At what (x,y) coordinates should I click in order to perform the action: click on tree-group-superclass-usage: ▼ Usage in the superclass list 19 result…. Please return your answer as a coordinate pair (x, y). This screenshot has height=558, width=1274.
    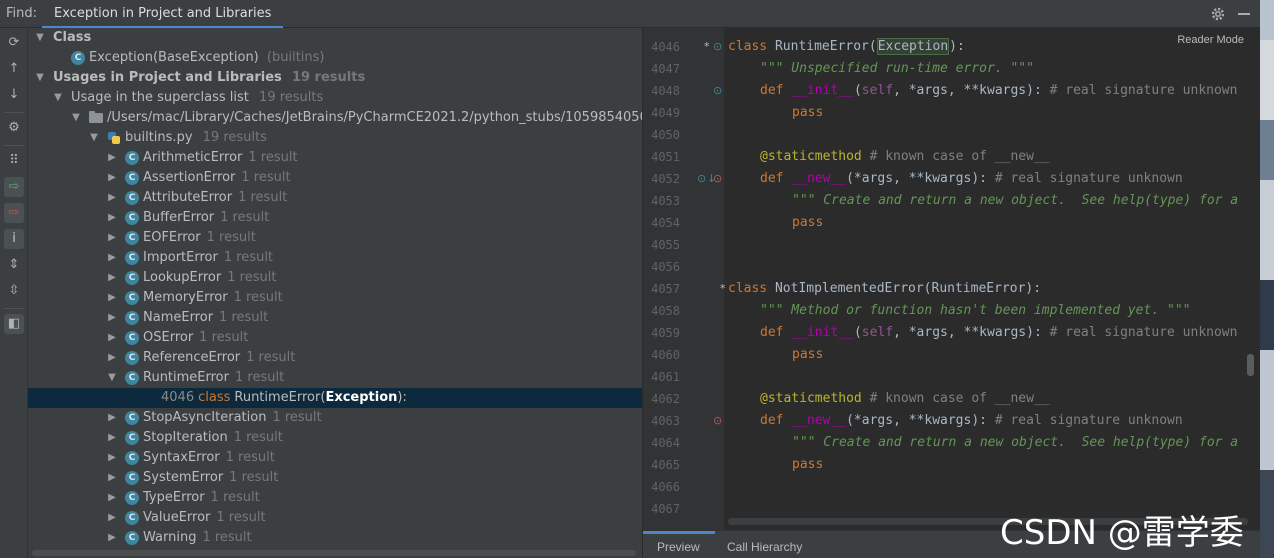
    Looking at the image, I should click on (335, 98).